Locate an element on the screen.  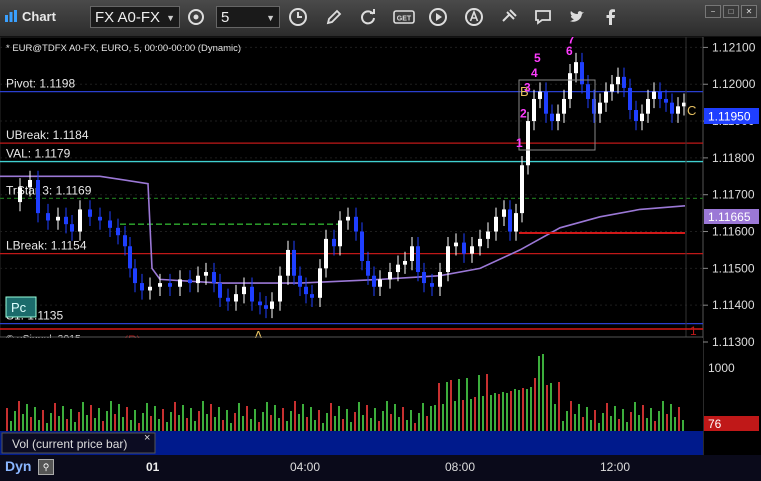
window-title: Chart is located at coordinates (30, 16).